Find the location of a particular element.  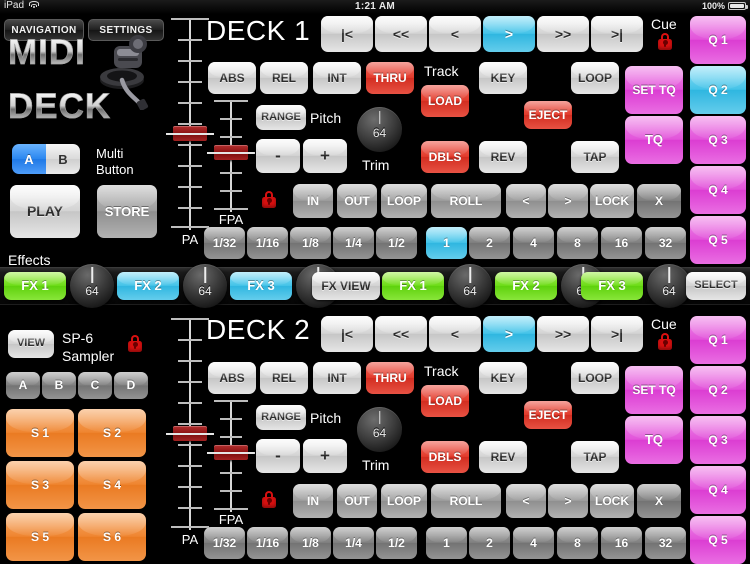

deck2-eject-button: EJECT is located at coordinates (548, 415).